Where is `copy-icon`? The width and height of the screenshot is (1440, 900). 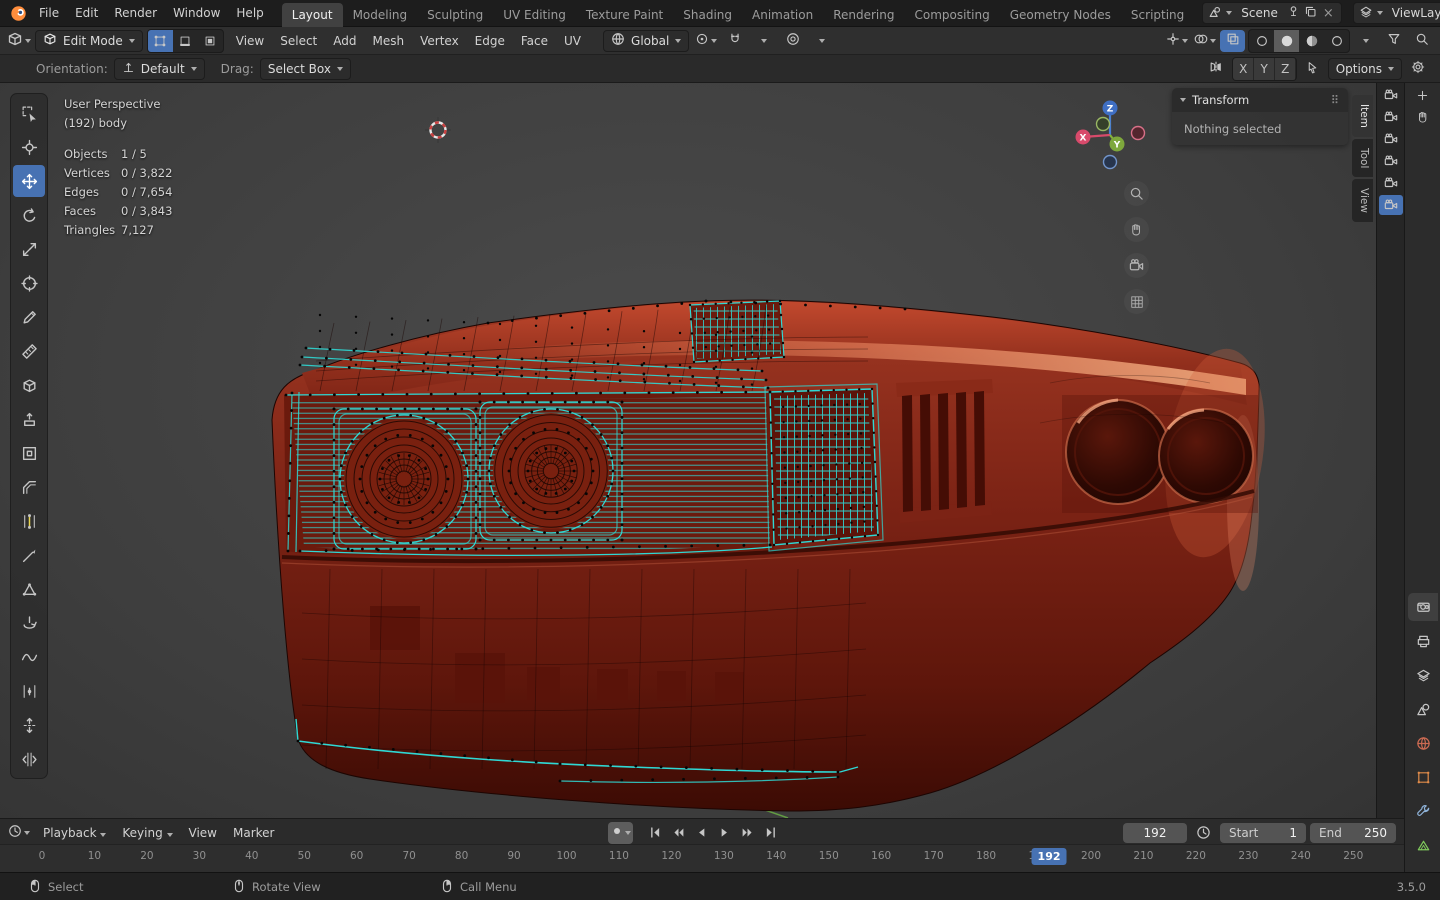
copy-icon is located at coordinates (1310, 13).